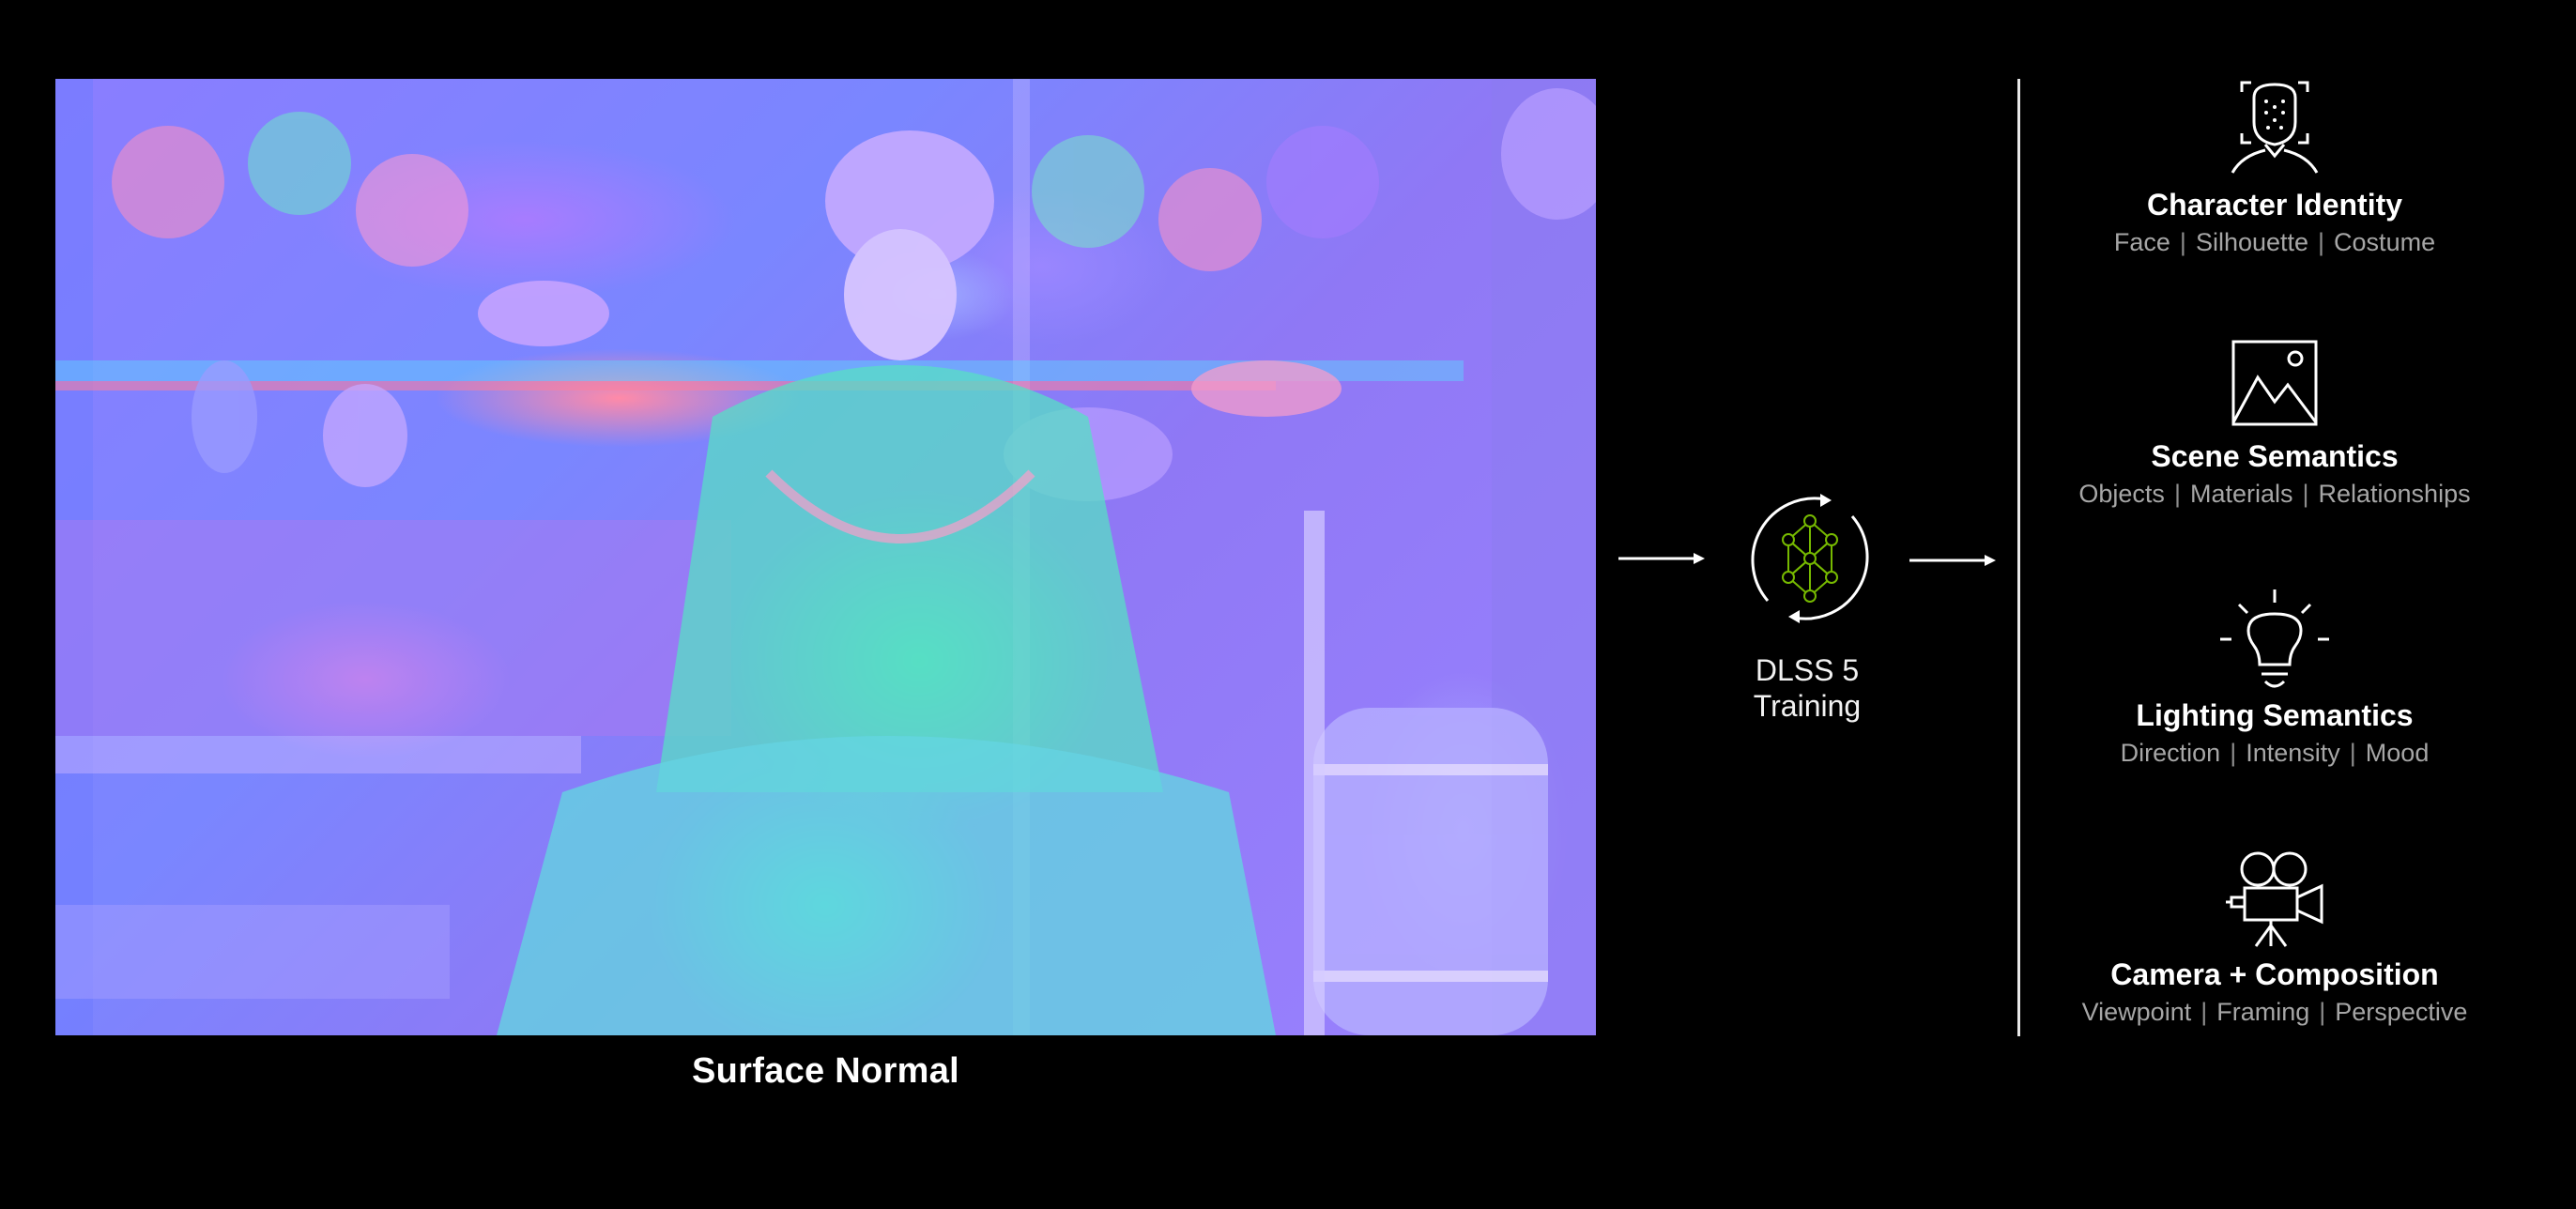  What do you see at coordinates (2275, 456) in the screenshot?
I see `output-title: Scene Semantics` at bounding box center [2275, 456].